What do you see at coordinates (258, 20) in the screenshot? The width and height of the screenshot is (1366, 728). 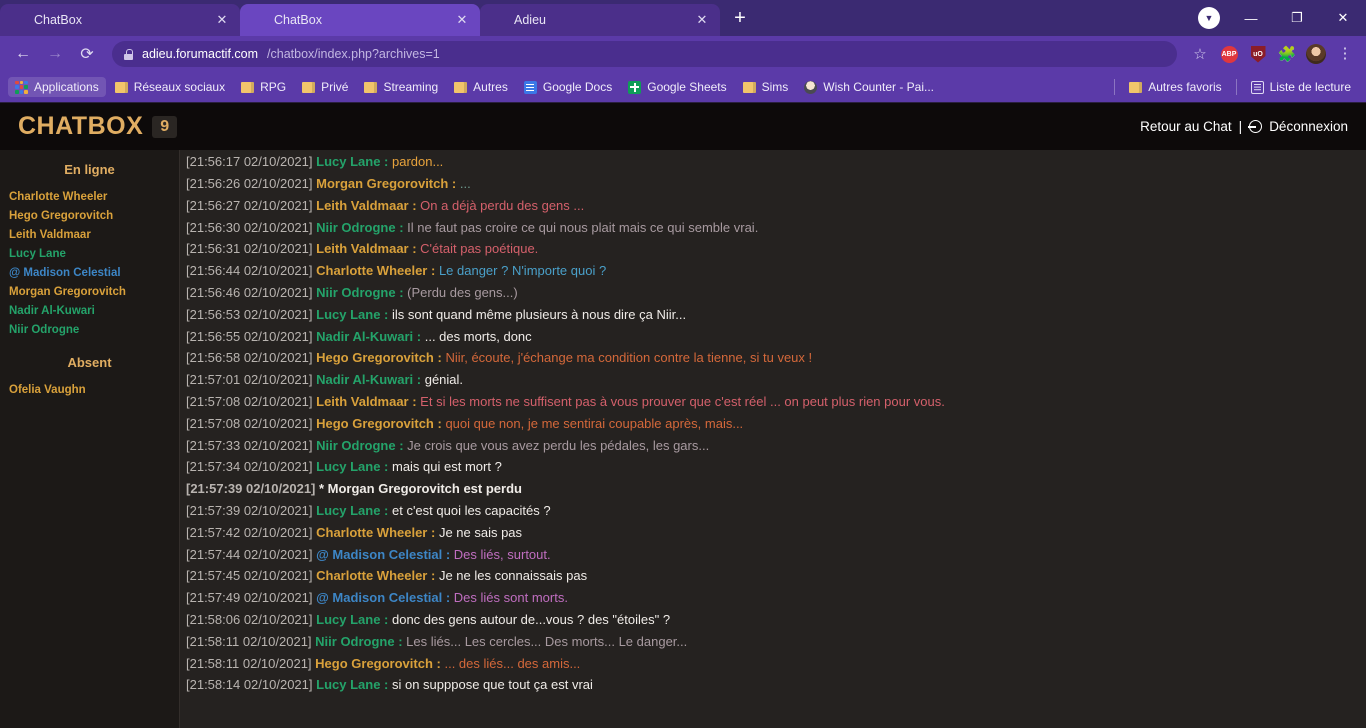 I see `star-favicon-icon` at bounding box center [258, 20].